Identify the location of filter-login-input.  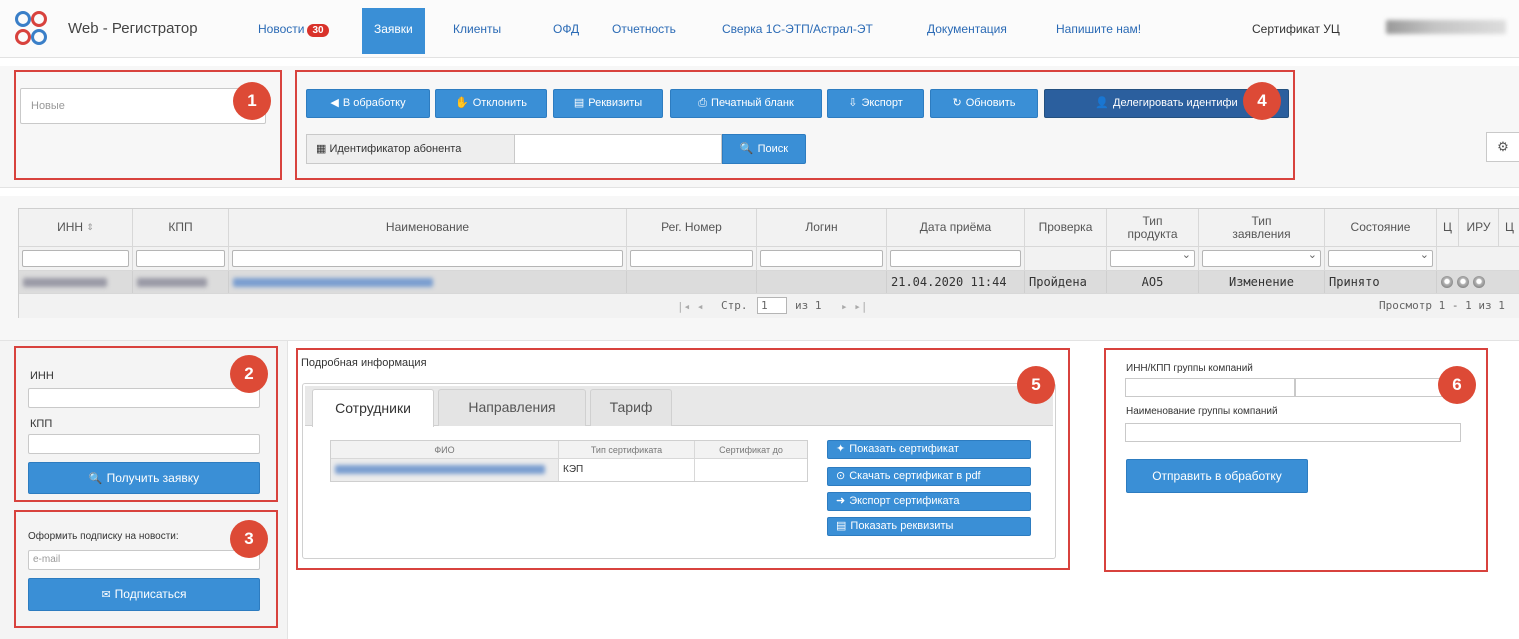
(821, 258).